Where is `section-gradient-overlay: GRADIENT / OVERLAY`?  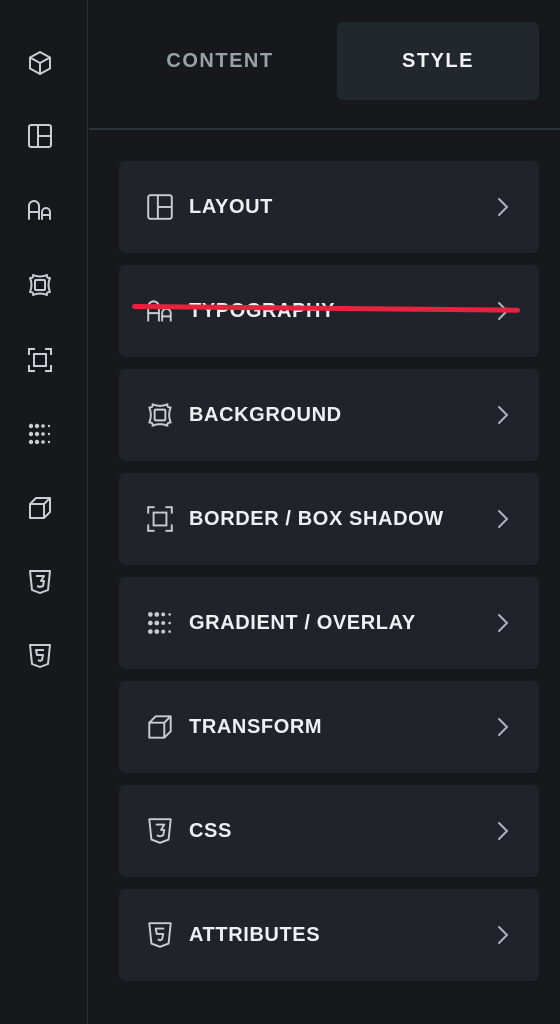 section-gradient-overlay: GRADIENT / OVERLAY is located at coordinates (329, 623).